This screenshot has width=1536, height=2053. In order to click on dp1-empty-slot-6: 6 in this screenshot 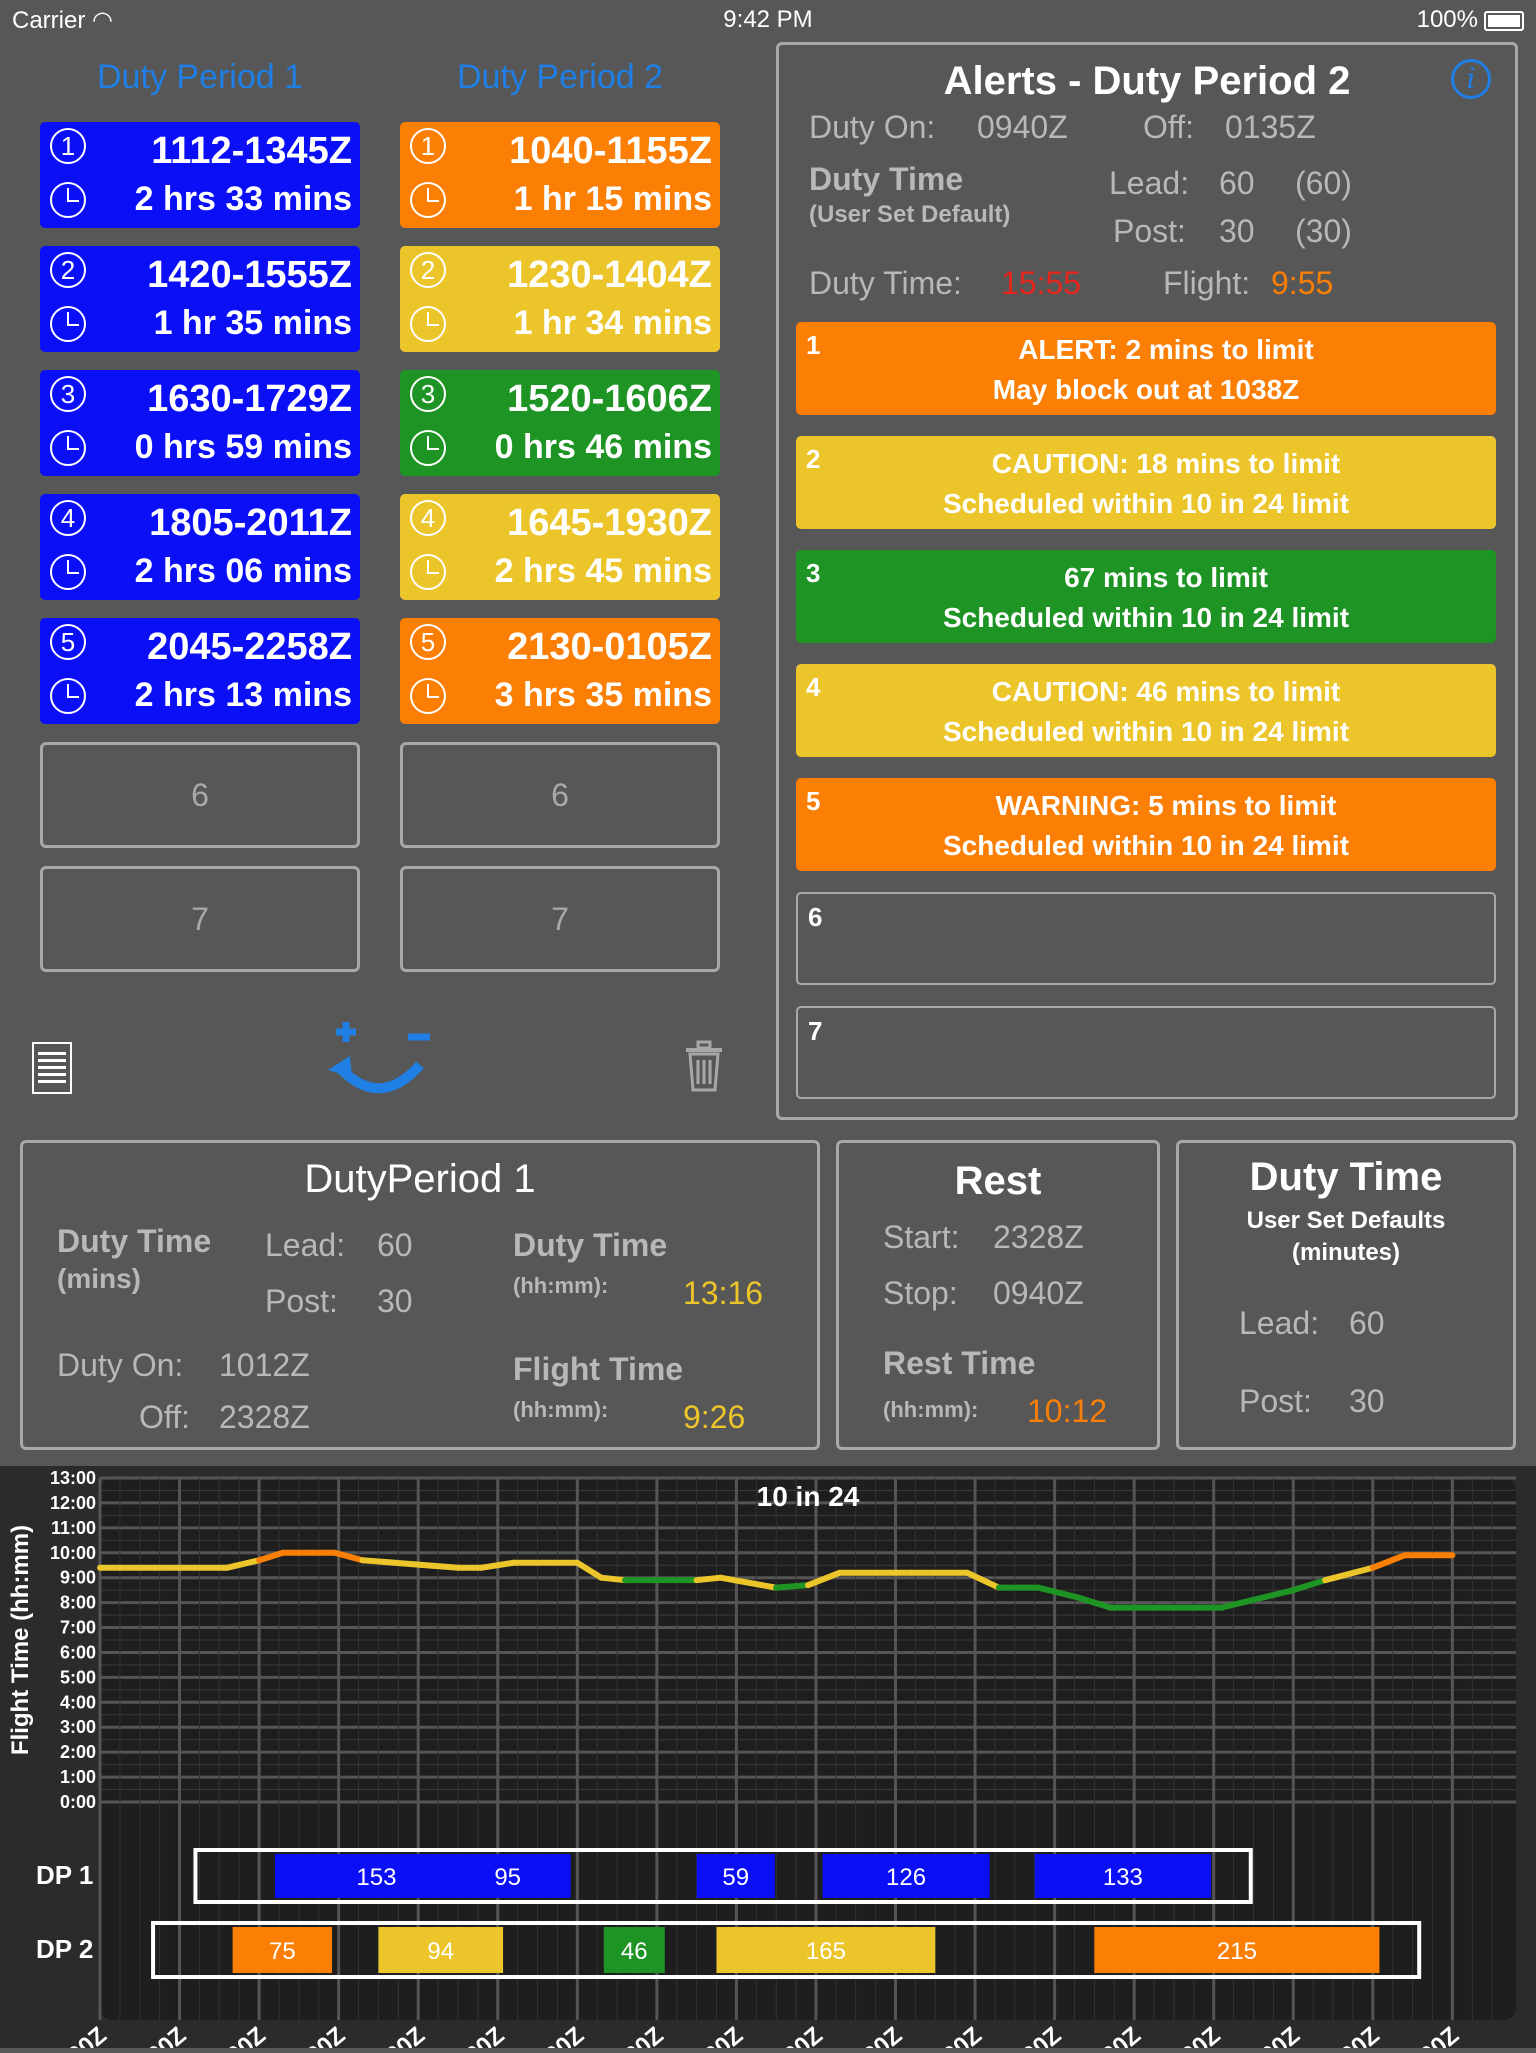, I will do `click(200, 795)`.